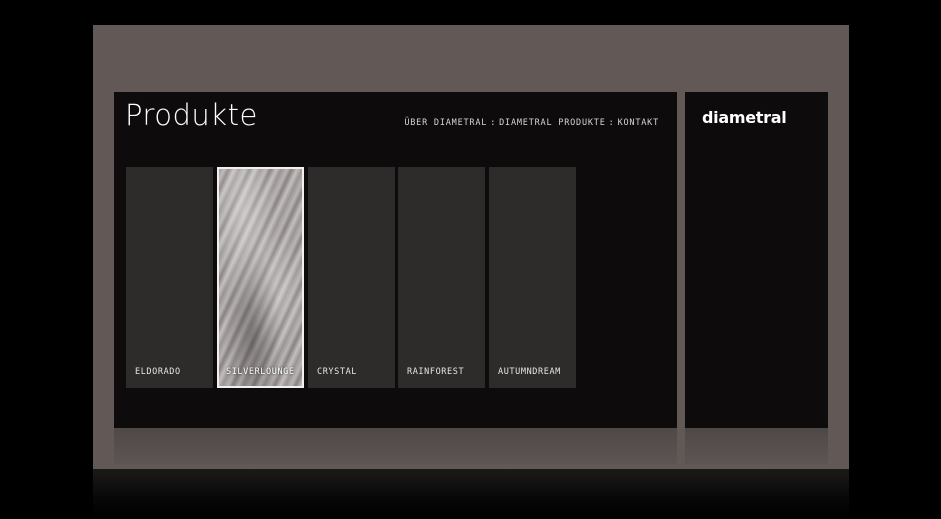 Image resolution: width=941 pixels, height=519 pixels. What do you see at coordinates (158, 372) in the screenshot?
I see `product-tile-label: ELDORADO` at bounding box center [158, 372].